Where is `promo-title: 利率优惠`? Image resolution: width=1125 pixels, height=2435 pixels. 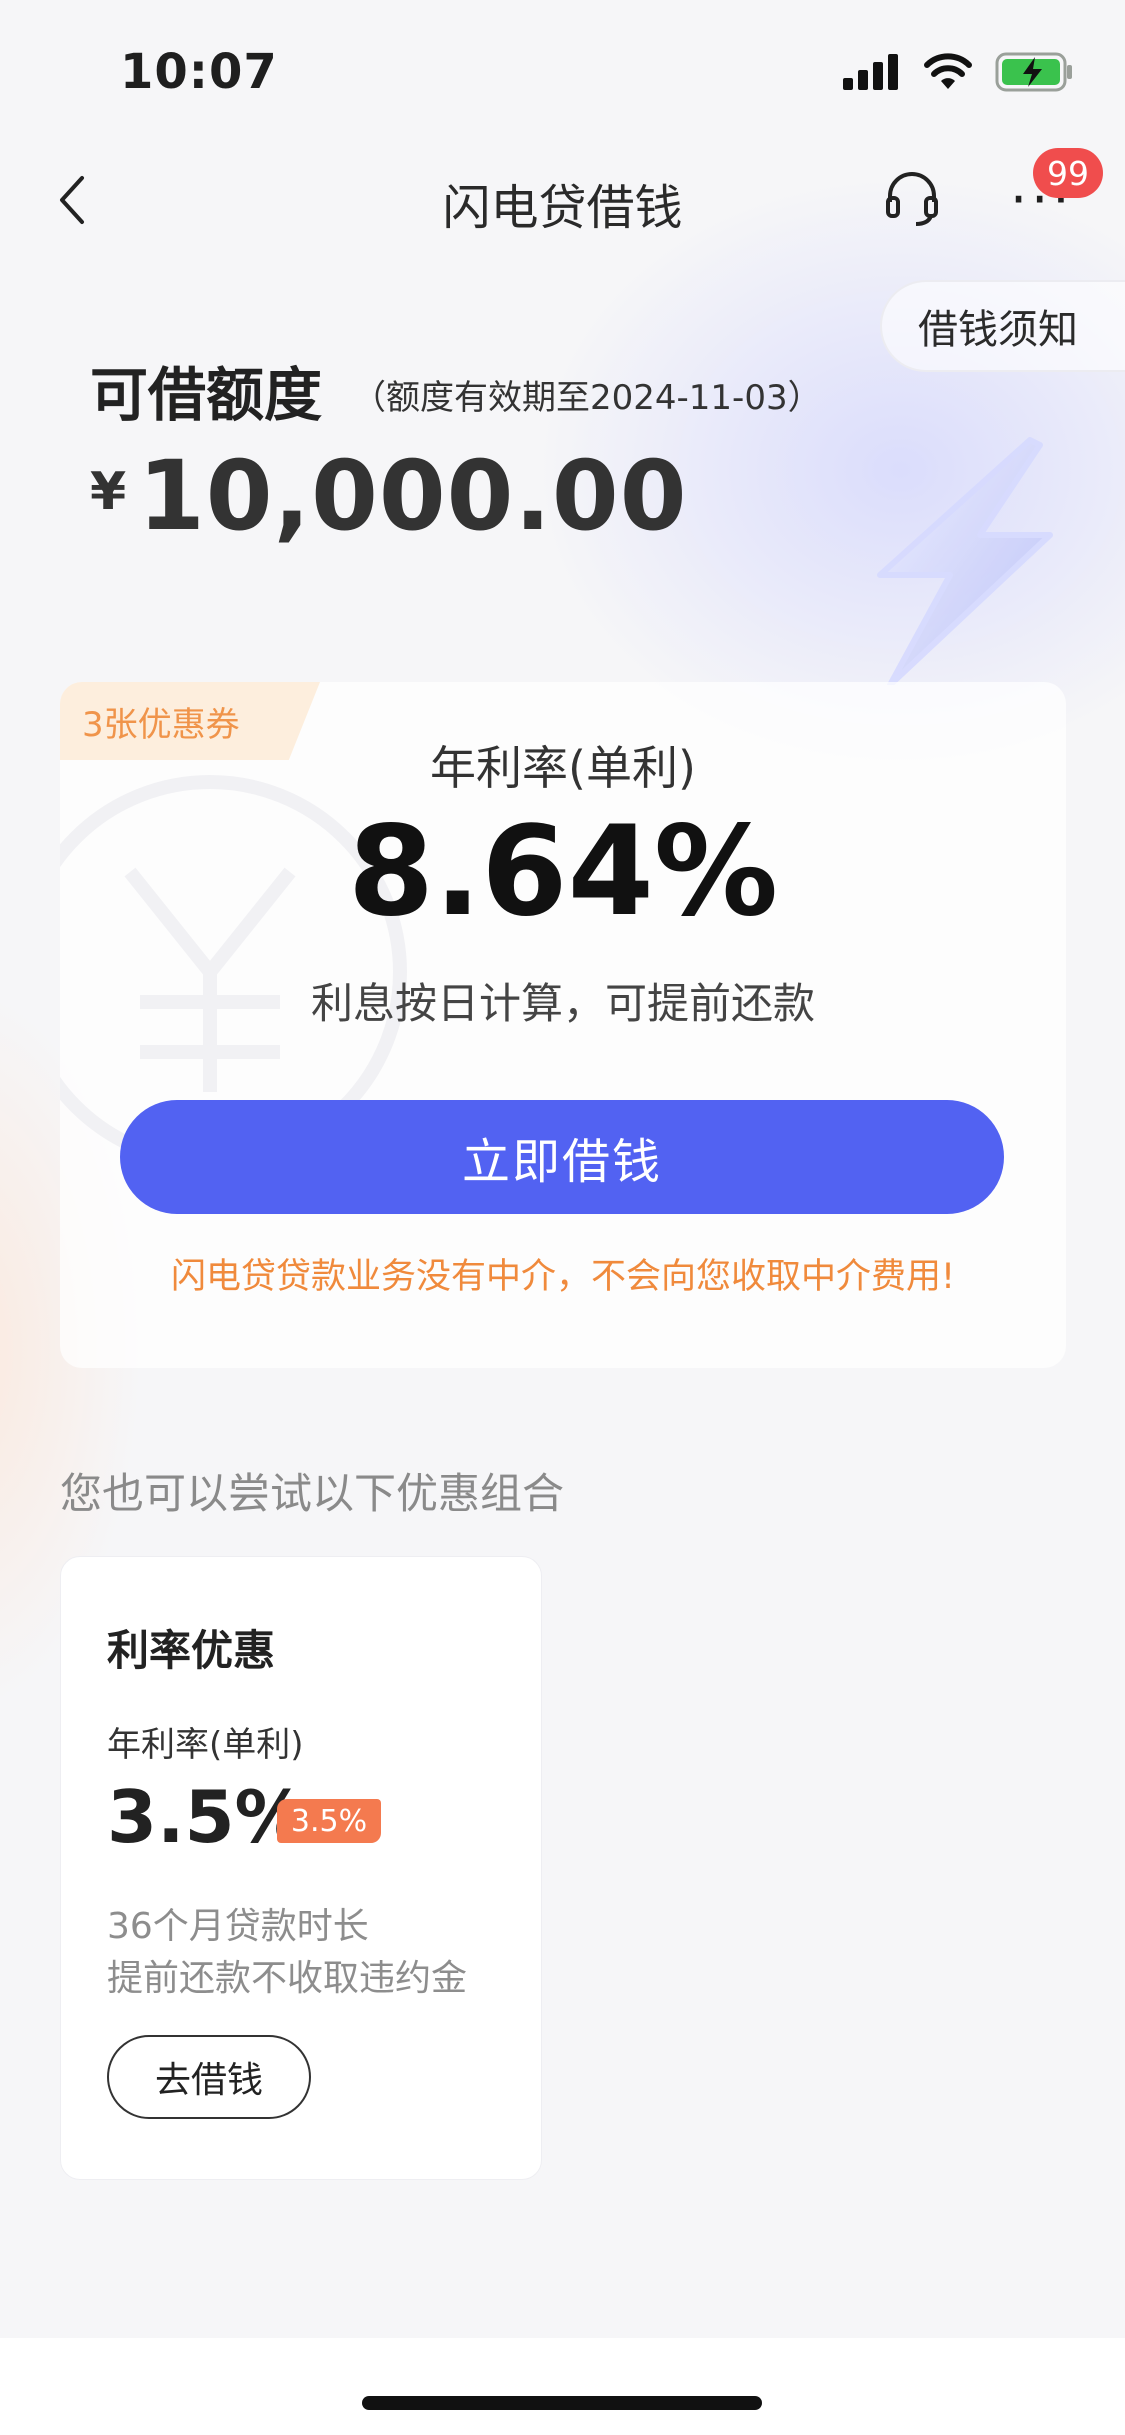
promo-title: 利率优惠 is located at coordinates (191, 1650).